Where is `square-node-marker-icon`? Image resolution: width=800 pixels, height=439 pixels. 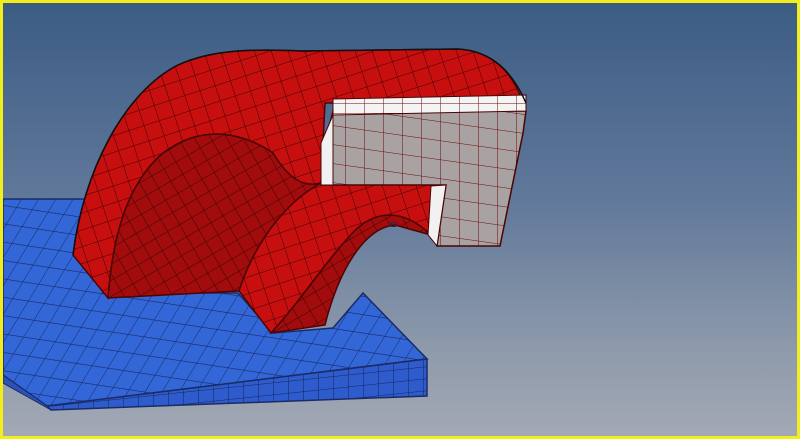
square-node-marker-icon is located at coordinates (393, 224).